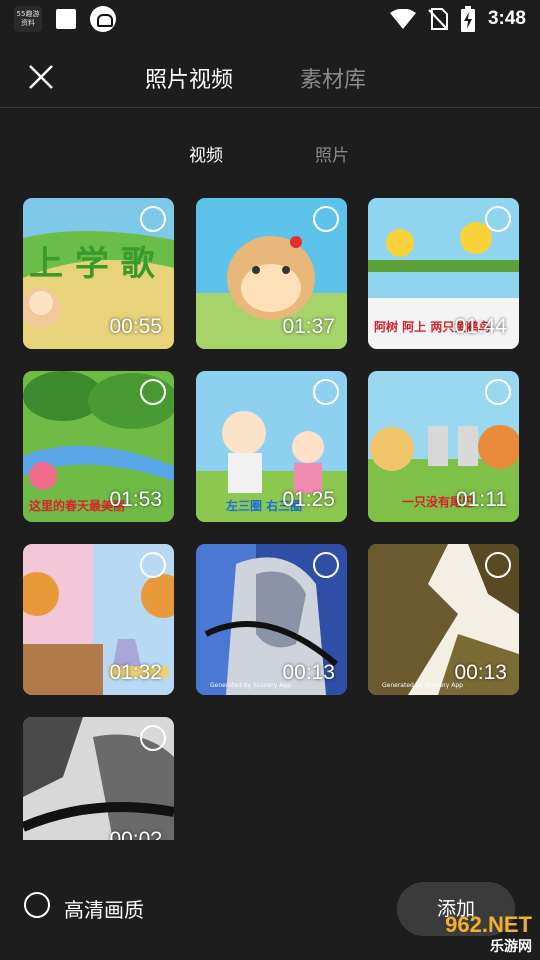 Image resolution: width=540 pixels, height=960 pixels. I want to click on thumbnail-title: 上 学 歌, so click(92, 264).